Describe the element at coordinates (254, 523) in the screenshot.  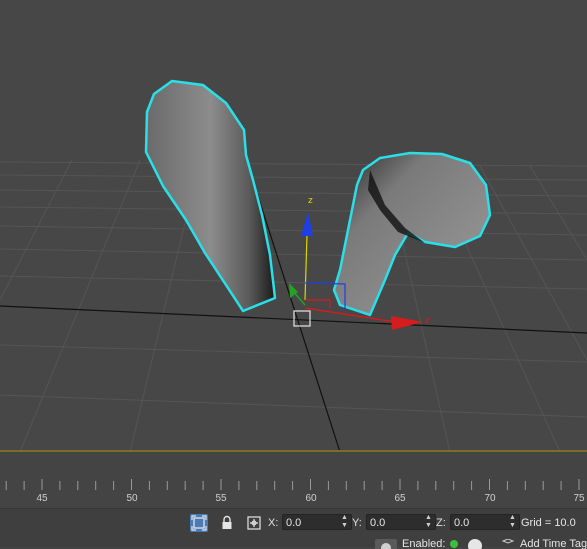
I see `absolute-mode-icon` at that location.